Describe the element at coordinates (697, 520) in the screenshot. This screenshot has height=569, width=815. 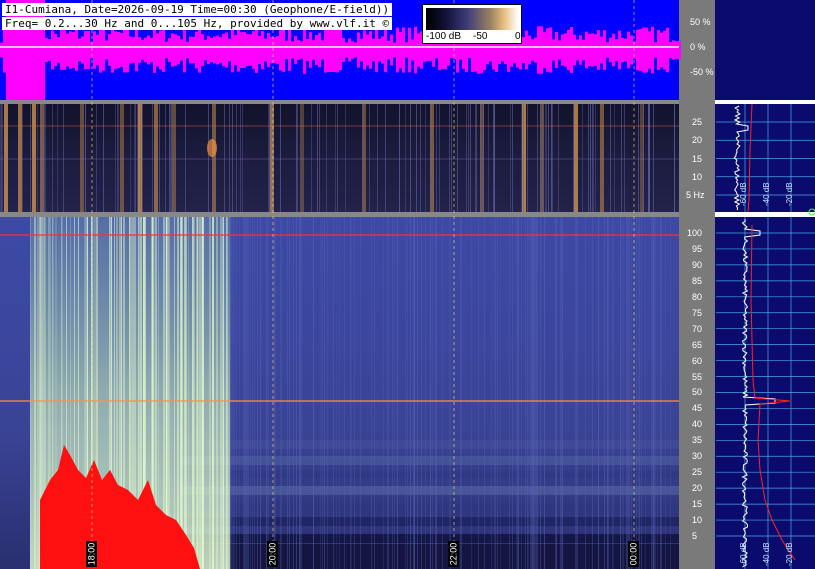
I see `hf-tick-label: 10` at that location.